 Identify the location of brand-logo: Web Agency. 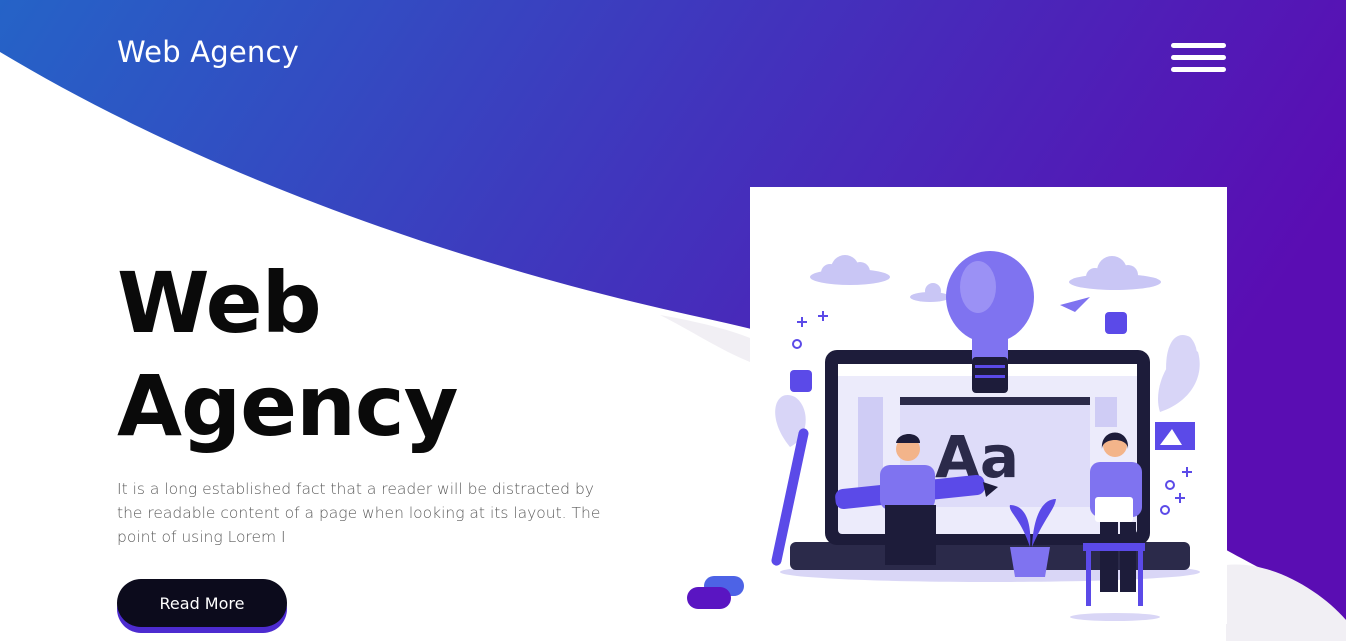
(208, 52).